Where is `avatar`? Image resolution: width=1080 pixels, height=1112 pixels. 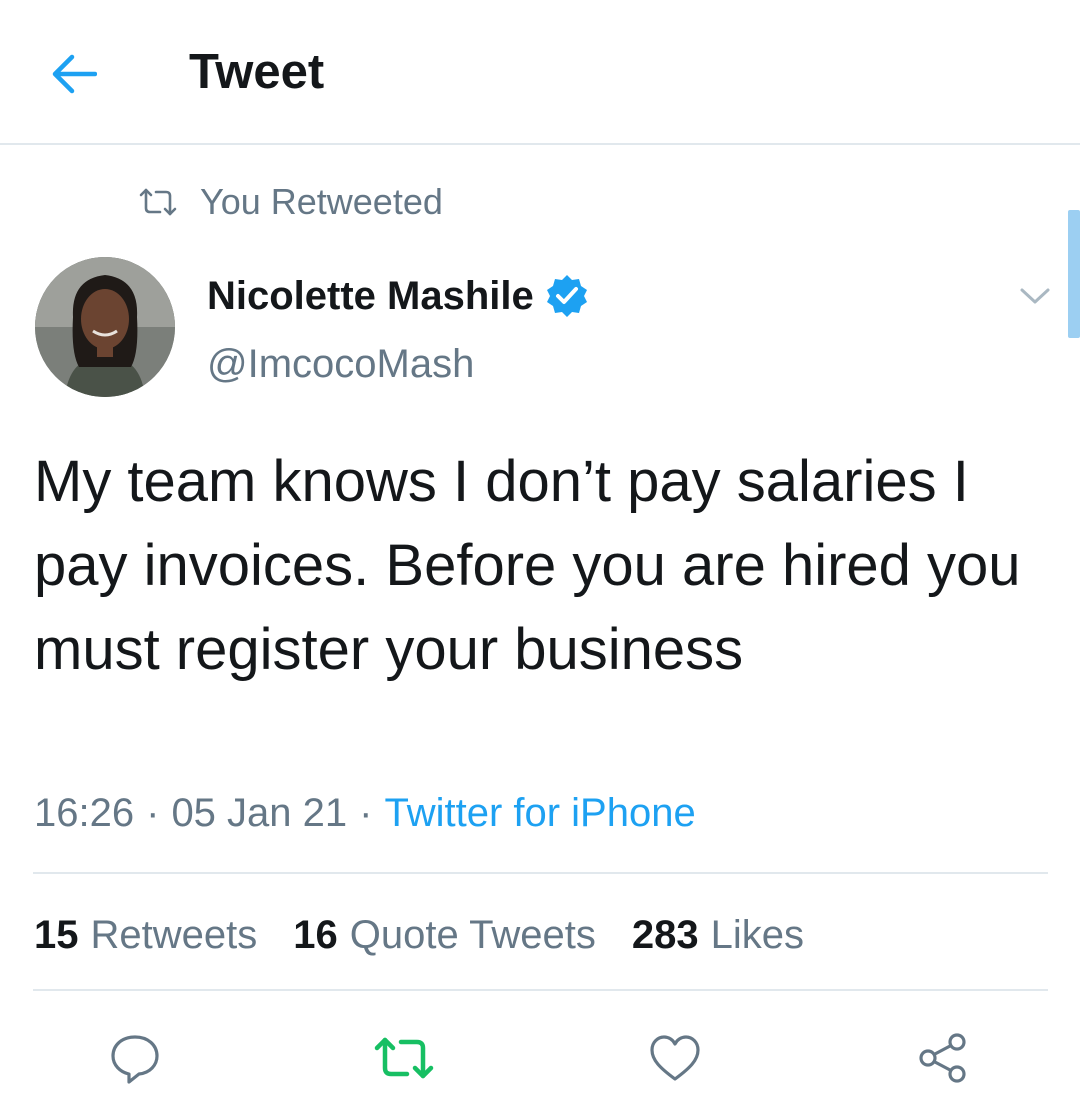 avatar is located at coordinates (105, 327).